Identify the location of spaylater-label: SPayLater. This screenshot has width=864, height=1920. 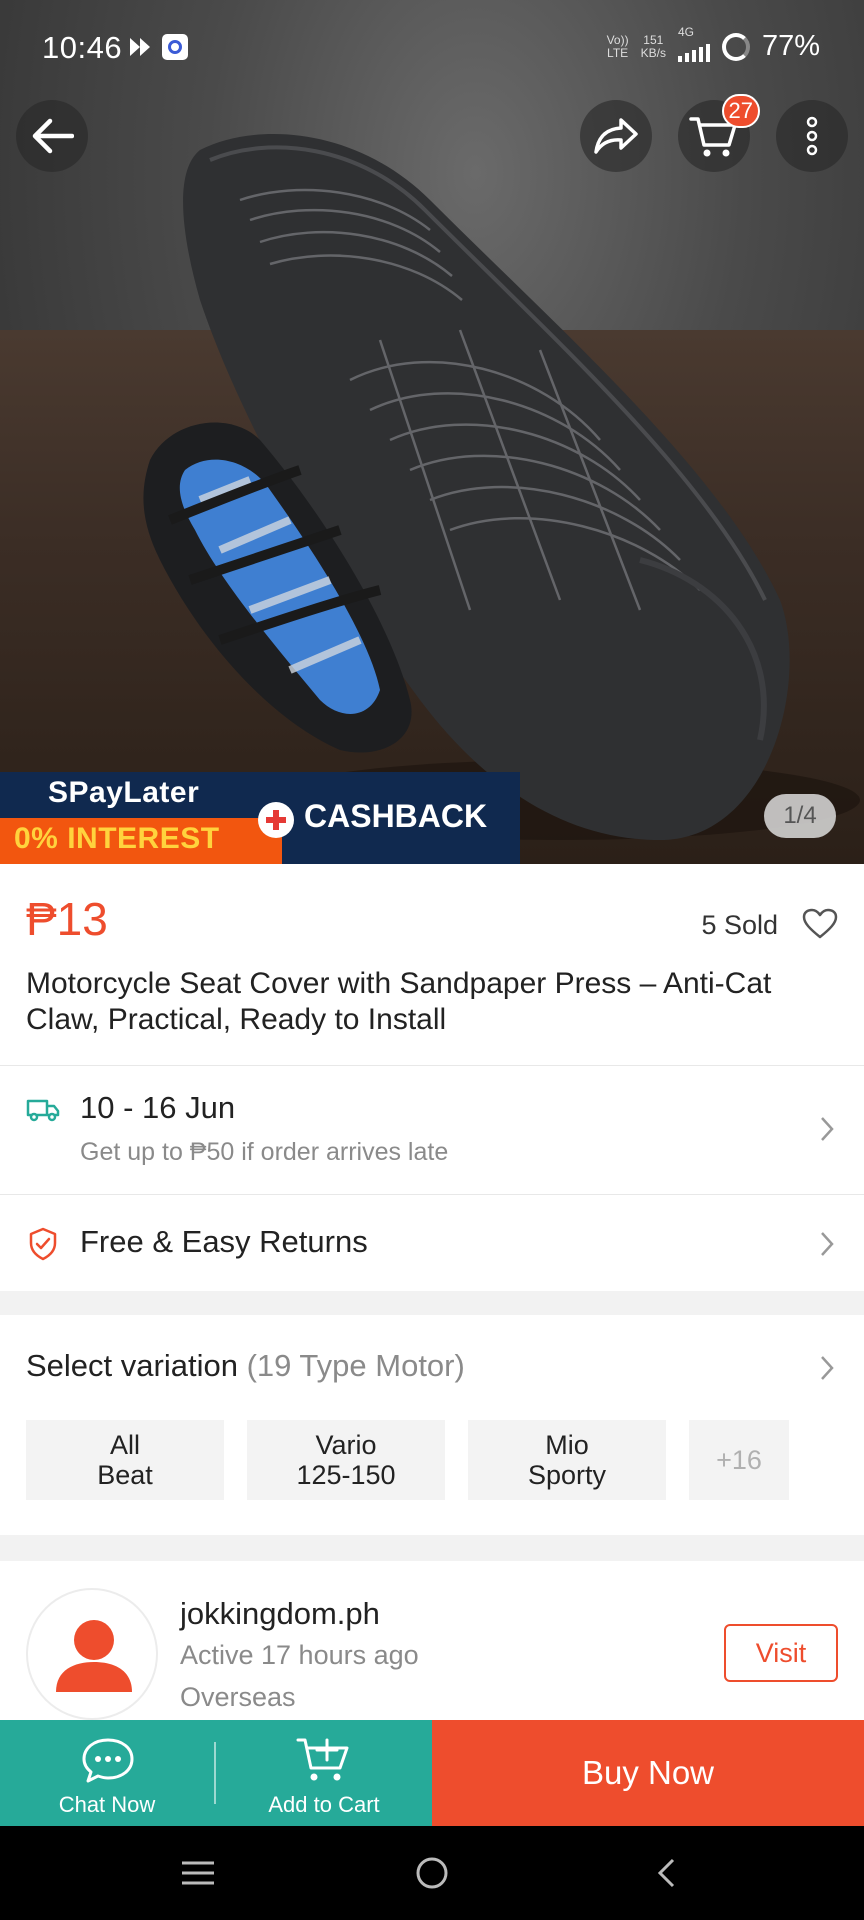
(124, 792).